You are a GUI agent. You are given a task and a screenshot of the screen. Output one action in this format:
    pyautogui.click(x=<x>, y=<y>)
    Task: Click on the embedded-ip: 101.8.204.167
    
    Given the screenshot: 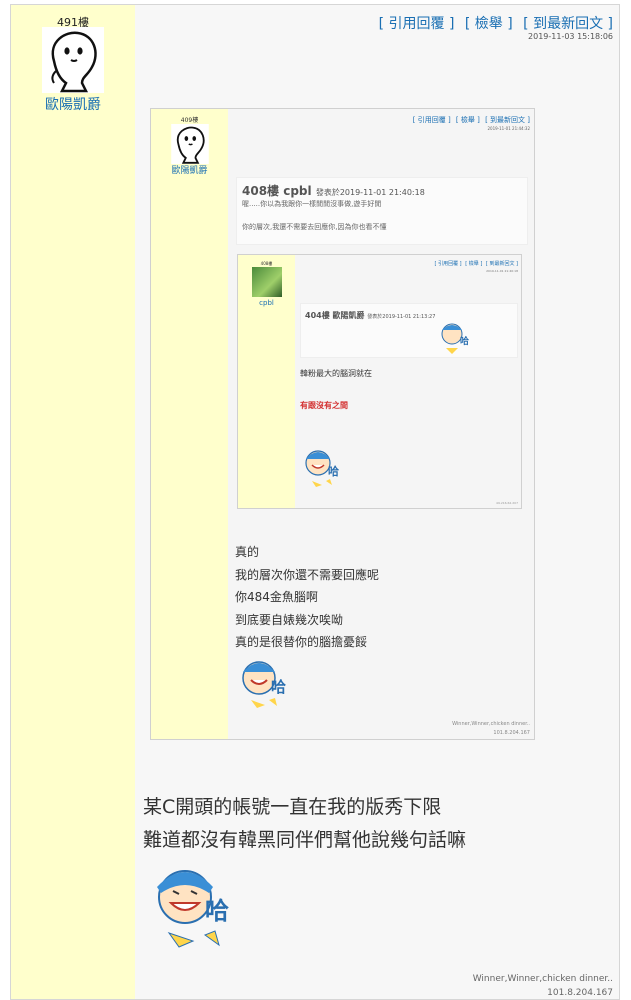 What is the action you would take?
    pyautogui.click(x=511, y=733)
    